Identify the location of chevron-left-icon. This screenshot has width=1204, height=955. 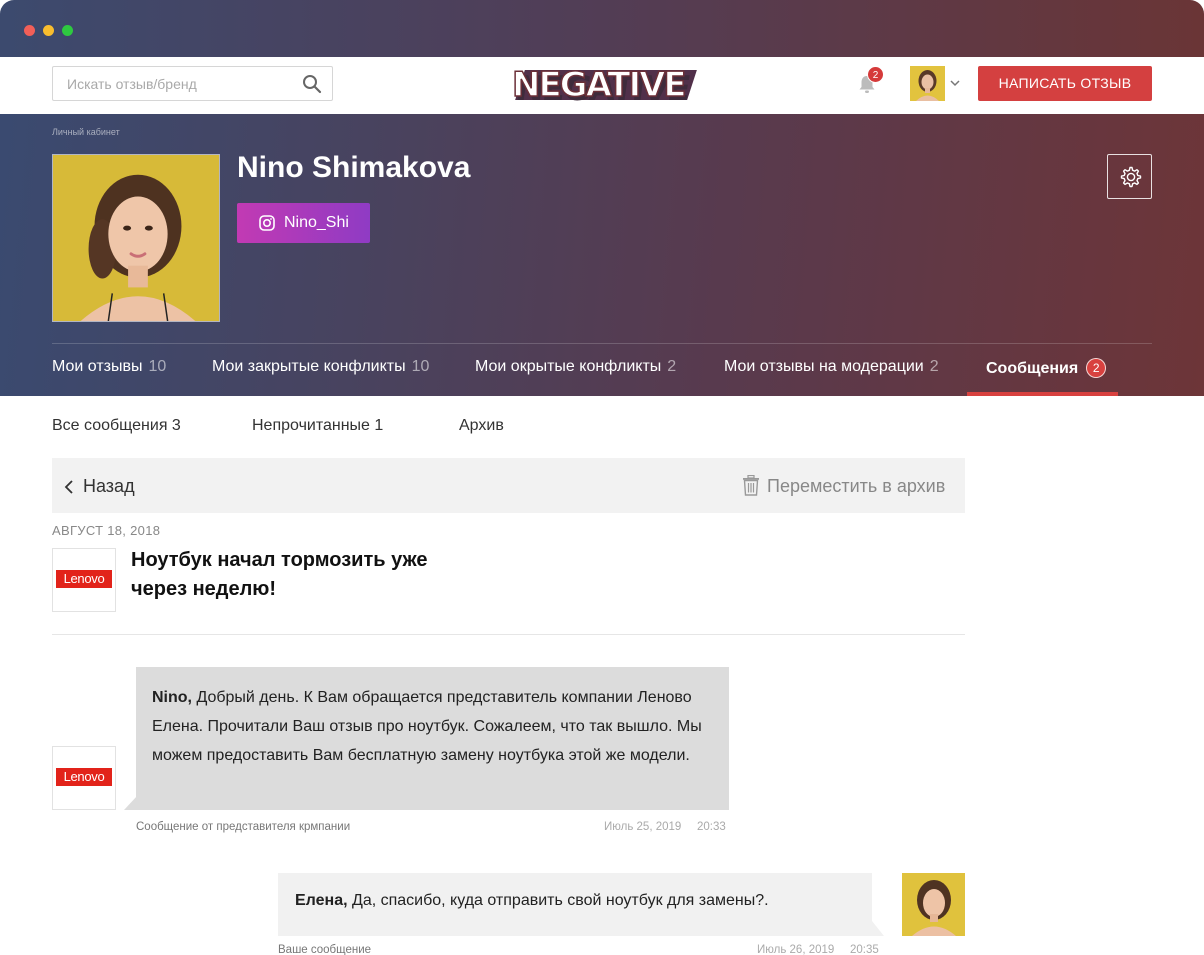
(68, 487).